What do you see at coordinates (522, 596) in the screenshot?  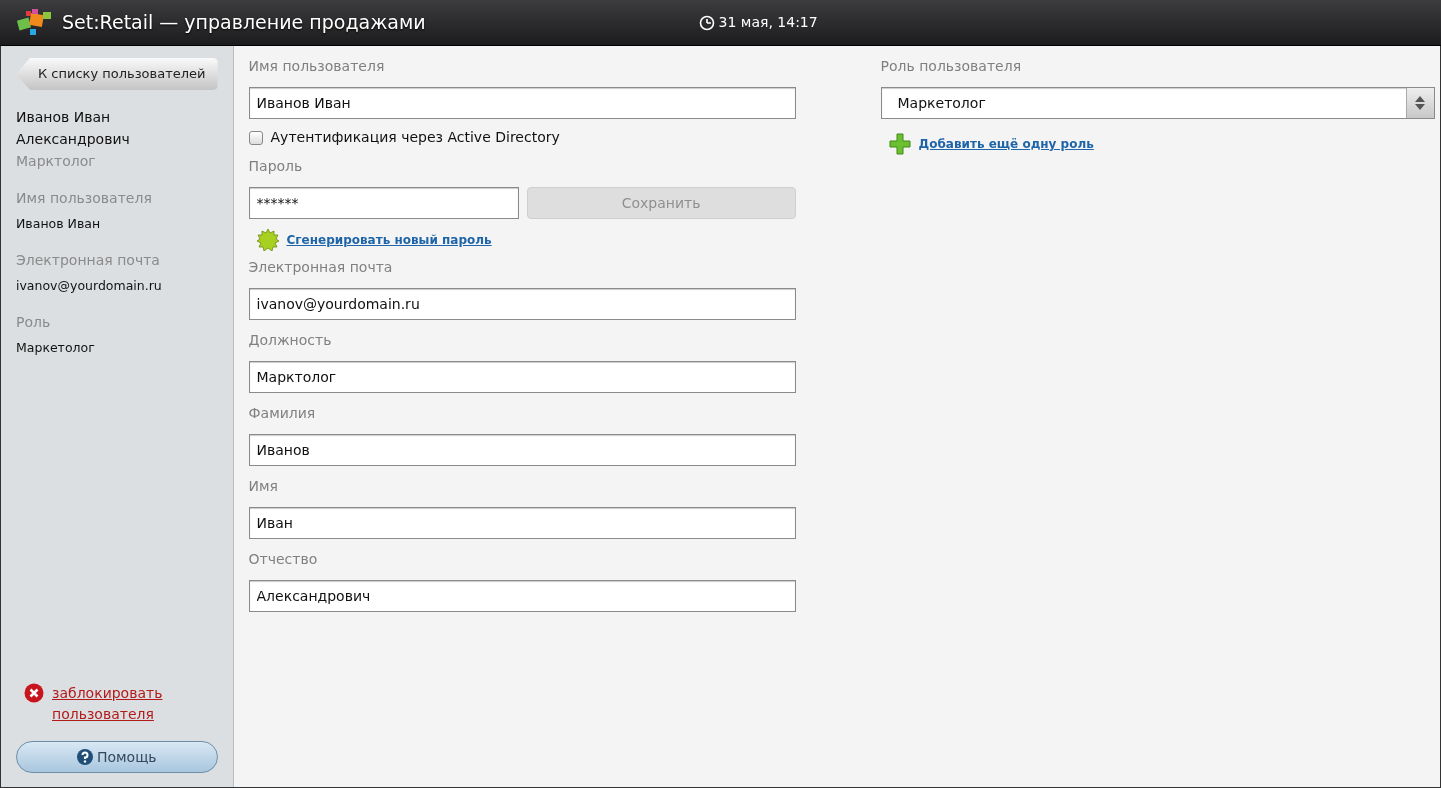 I see `text-field: Александрович` at bounding box center [522, 596].